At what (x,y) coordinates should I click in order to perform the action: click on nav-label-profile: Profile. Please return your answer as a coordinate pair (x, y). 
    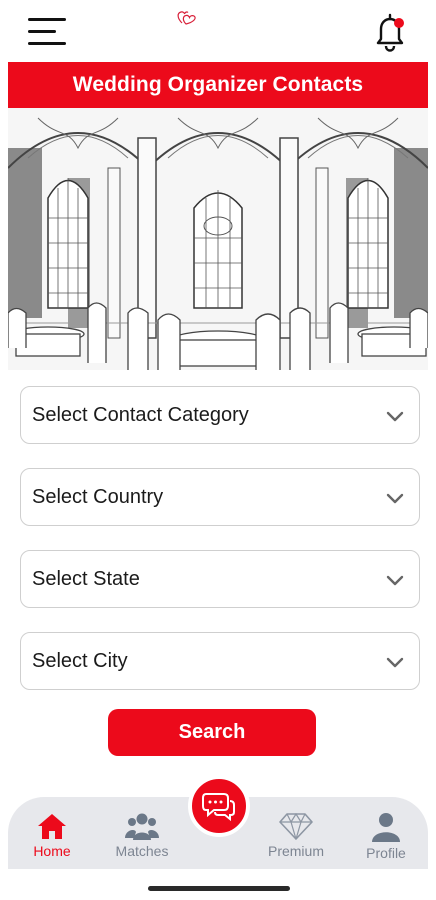
    Looking at the image, I should click on (386, 853).